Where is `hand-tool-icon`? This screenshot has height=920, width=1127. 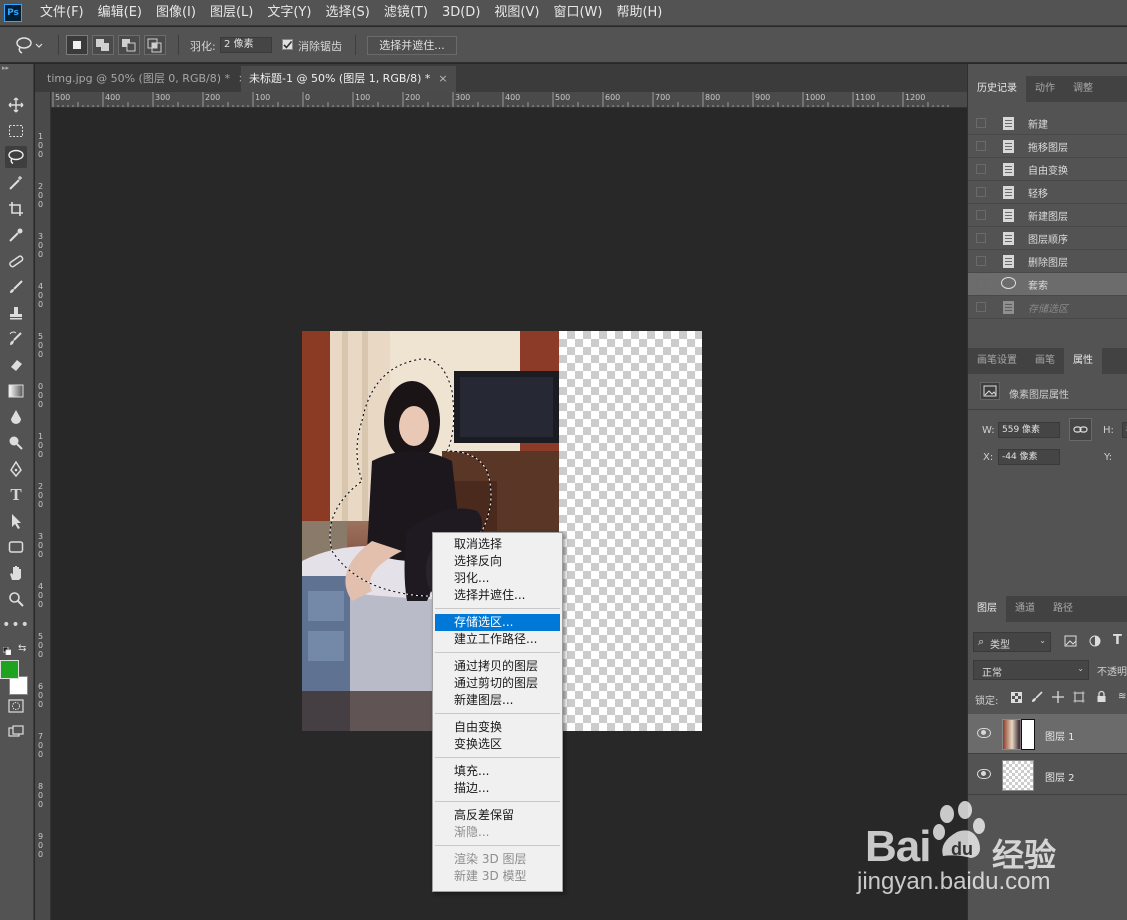
hand-tool-icon is located at coordinates (16, 573).